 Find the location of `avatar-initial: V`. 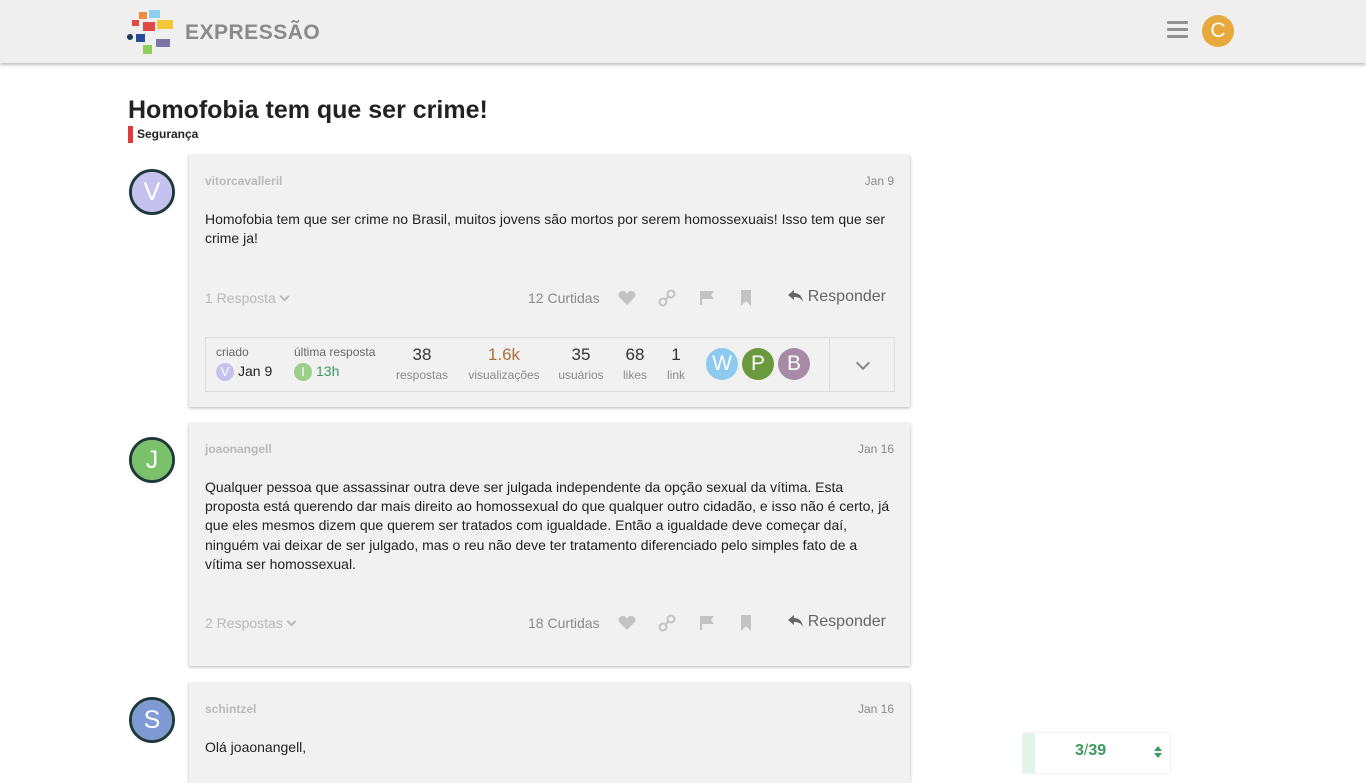

avatar-initial: V is located at coordinates (152, 192).